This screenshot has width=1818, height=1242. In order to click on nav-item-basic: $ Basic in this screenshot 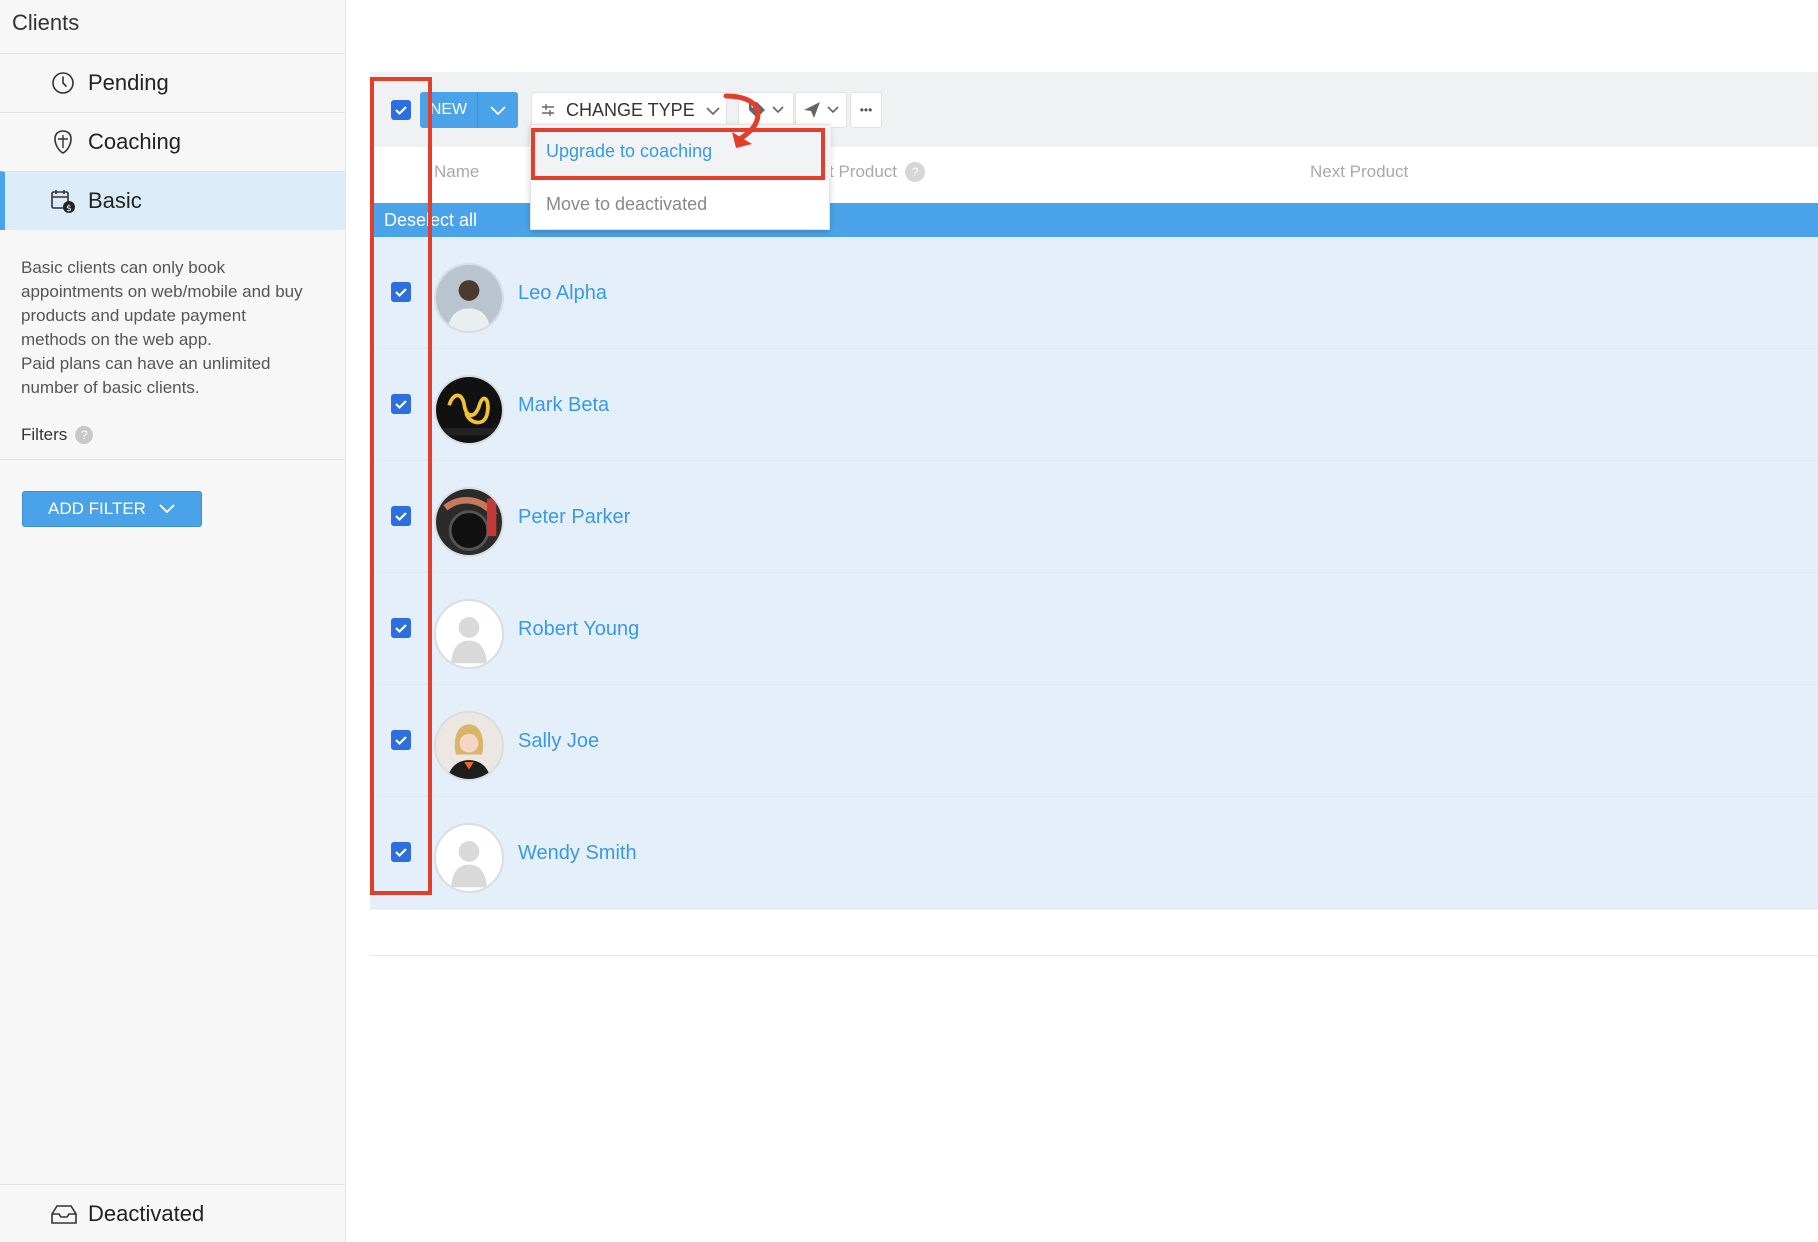, I will do `click(172, 200)`.